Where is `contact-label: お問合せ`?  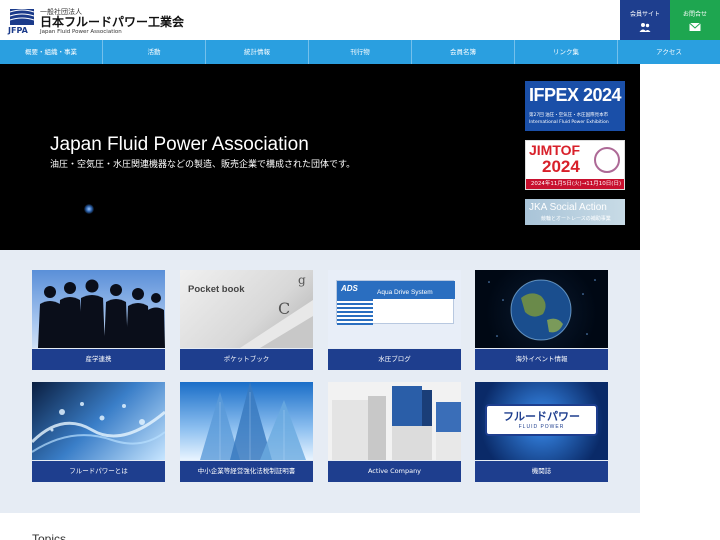 contact-label: お問合せ is located at coordinates (694, 14).